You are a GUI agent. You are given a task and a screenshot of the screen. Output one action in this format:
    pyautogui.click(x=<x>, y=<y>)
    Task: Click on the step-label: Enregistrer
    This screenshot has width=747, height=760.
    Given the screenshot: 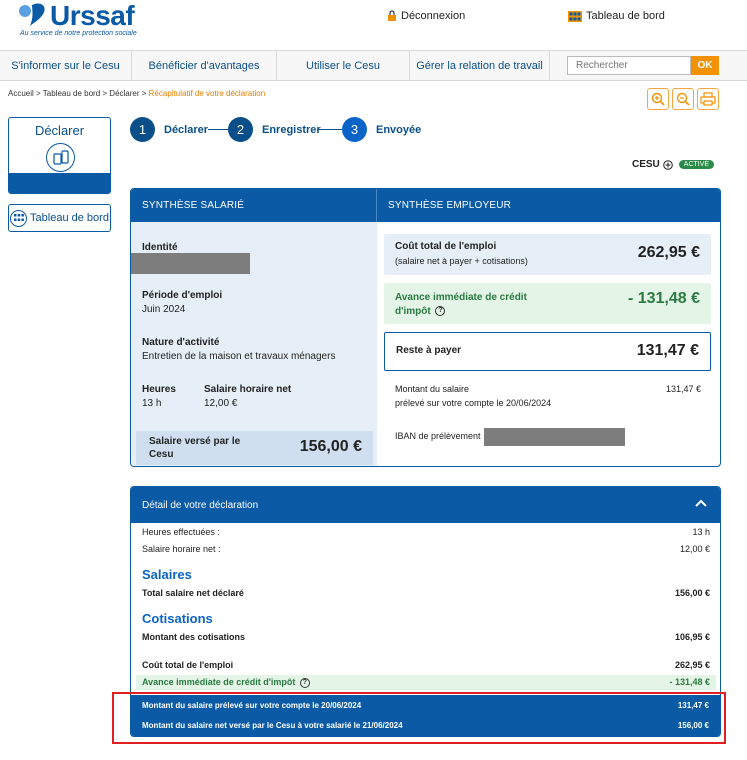 What is the action you would take?
    pyautogui.click(x=291, y=129)
    